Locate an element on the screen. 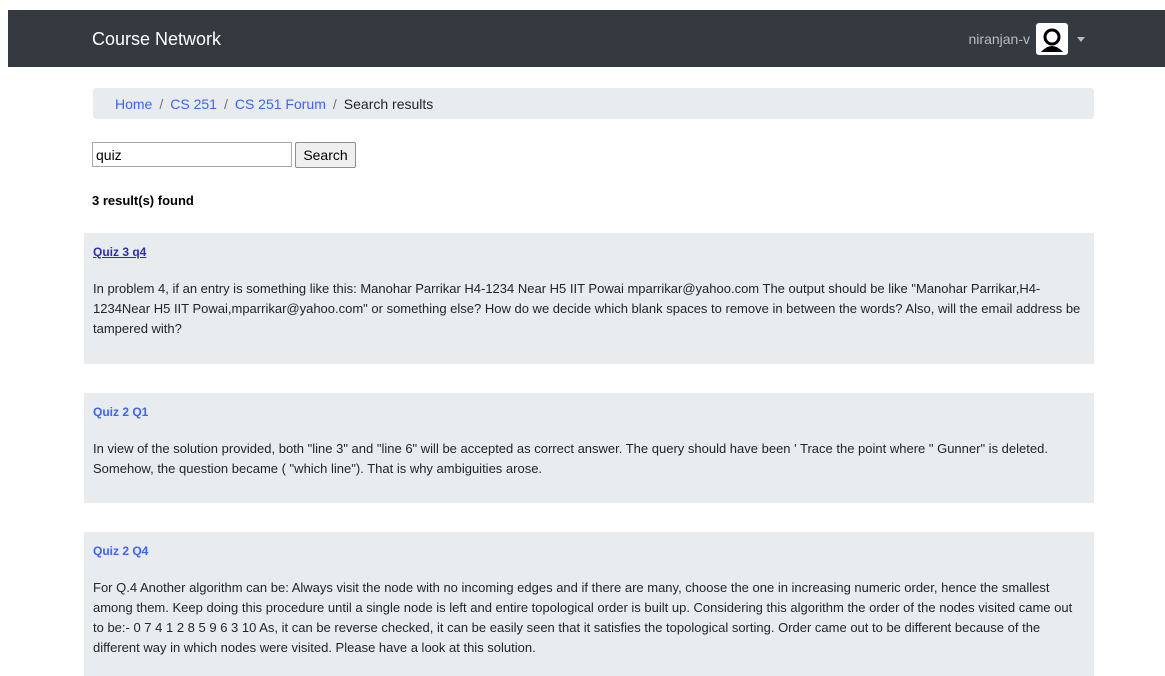 The width and height of the screenshot is (1165, 676). username-label: niranjan-v is located at coordinates (999, 39).